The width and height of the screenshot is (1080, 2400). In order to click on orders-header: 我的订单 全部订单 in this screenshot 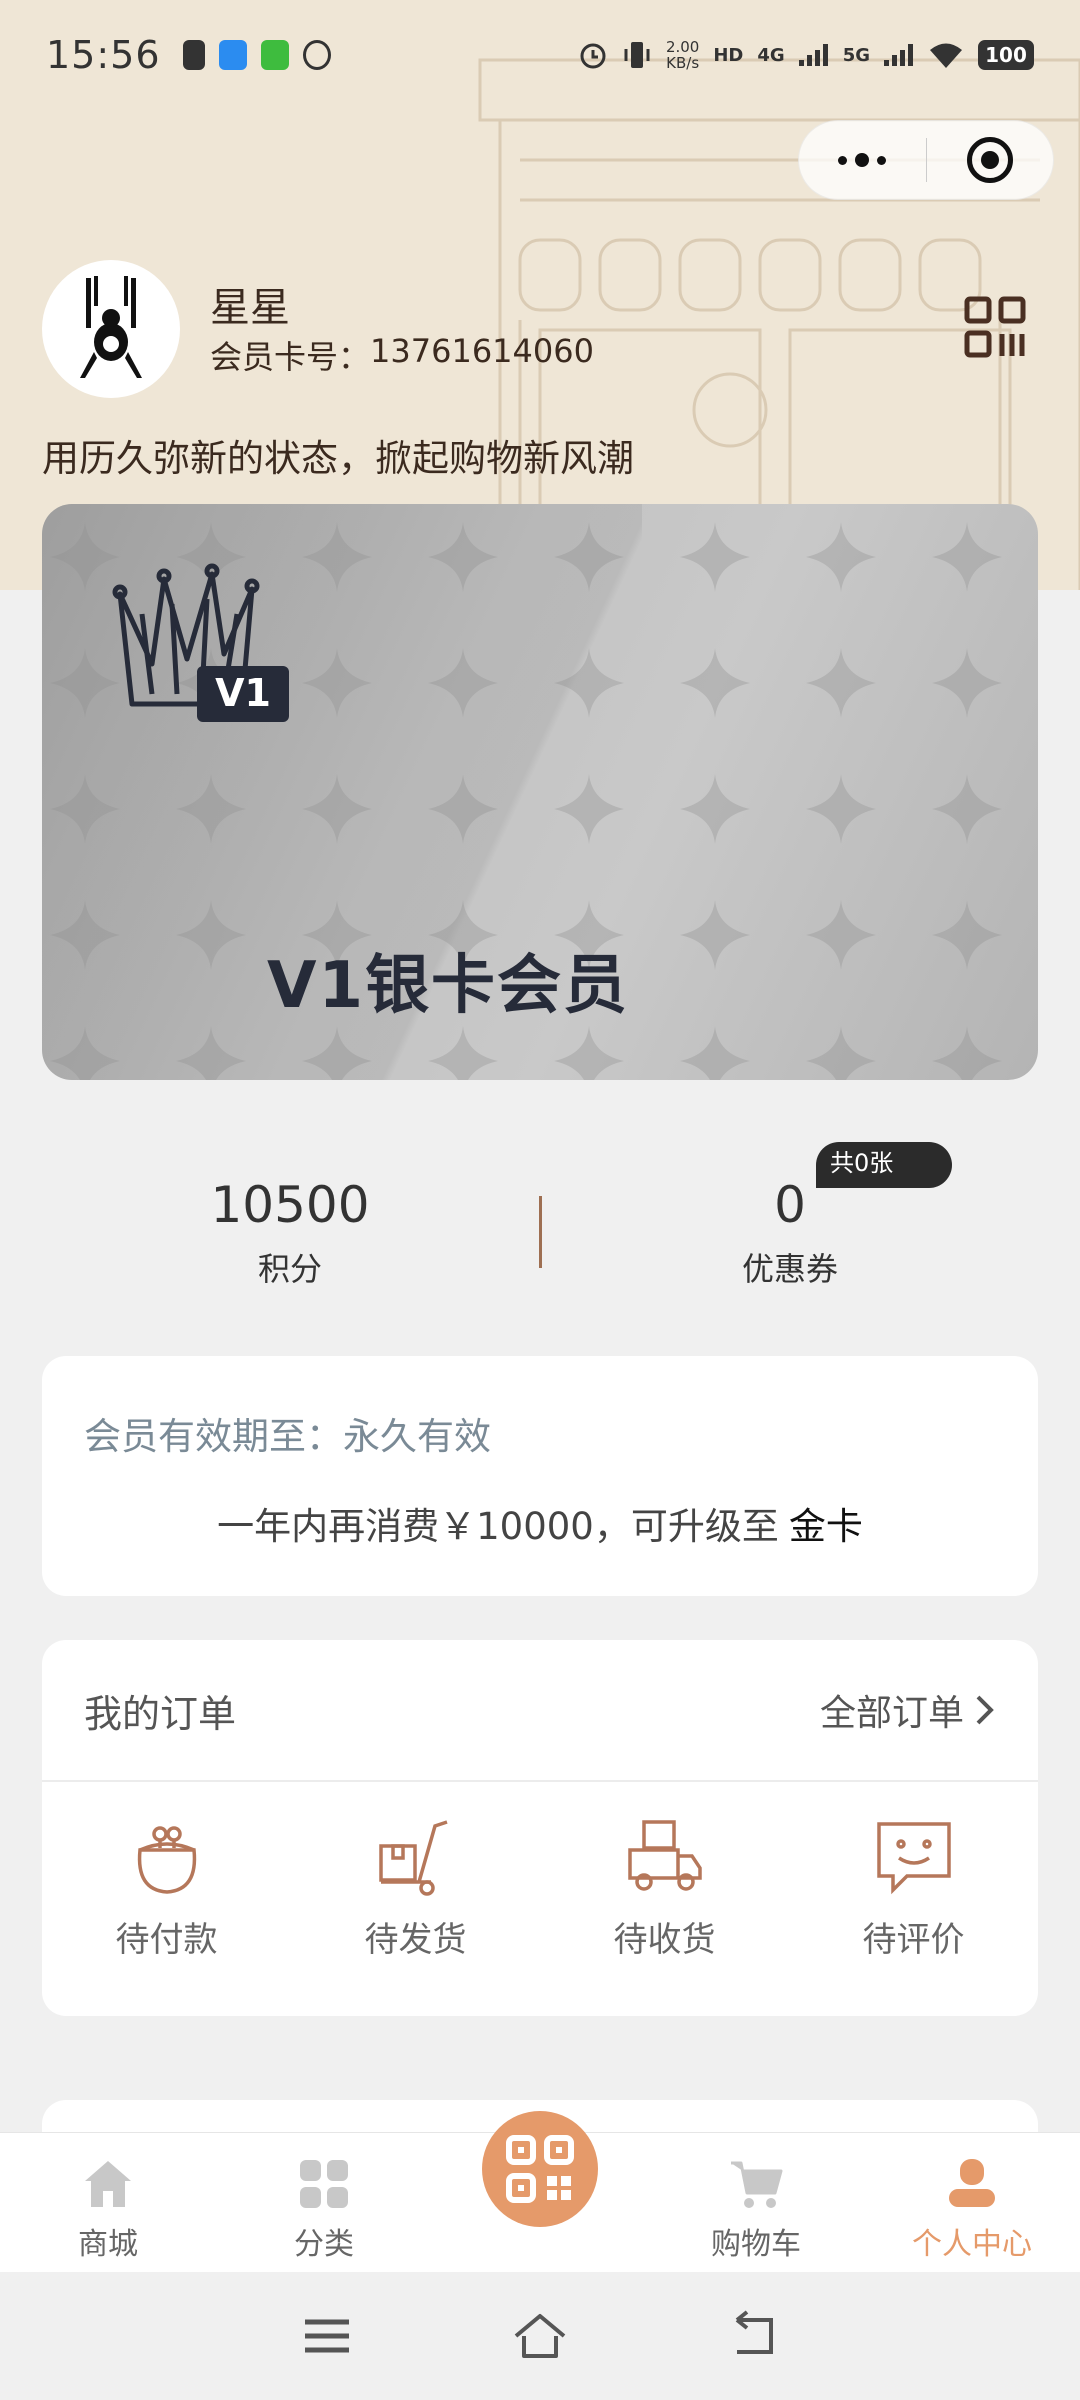, I will do `click(540, 1711)`.